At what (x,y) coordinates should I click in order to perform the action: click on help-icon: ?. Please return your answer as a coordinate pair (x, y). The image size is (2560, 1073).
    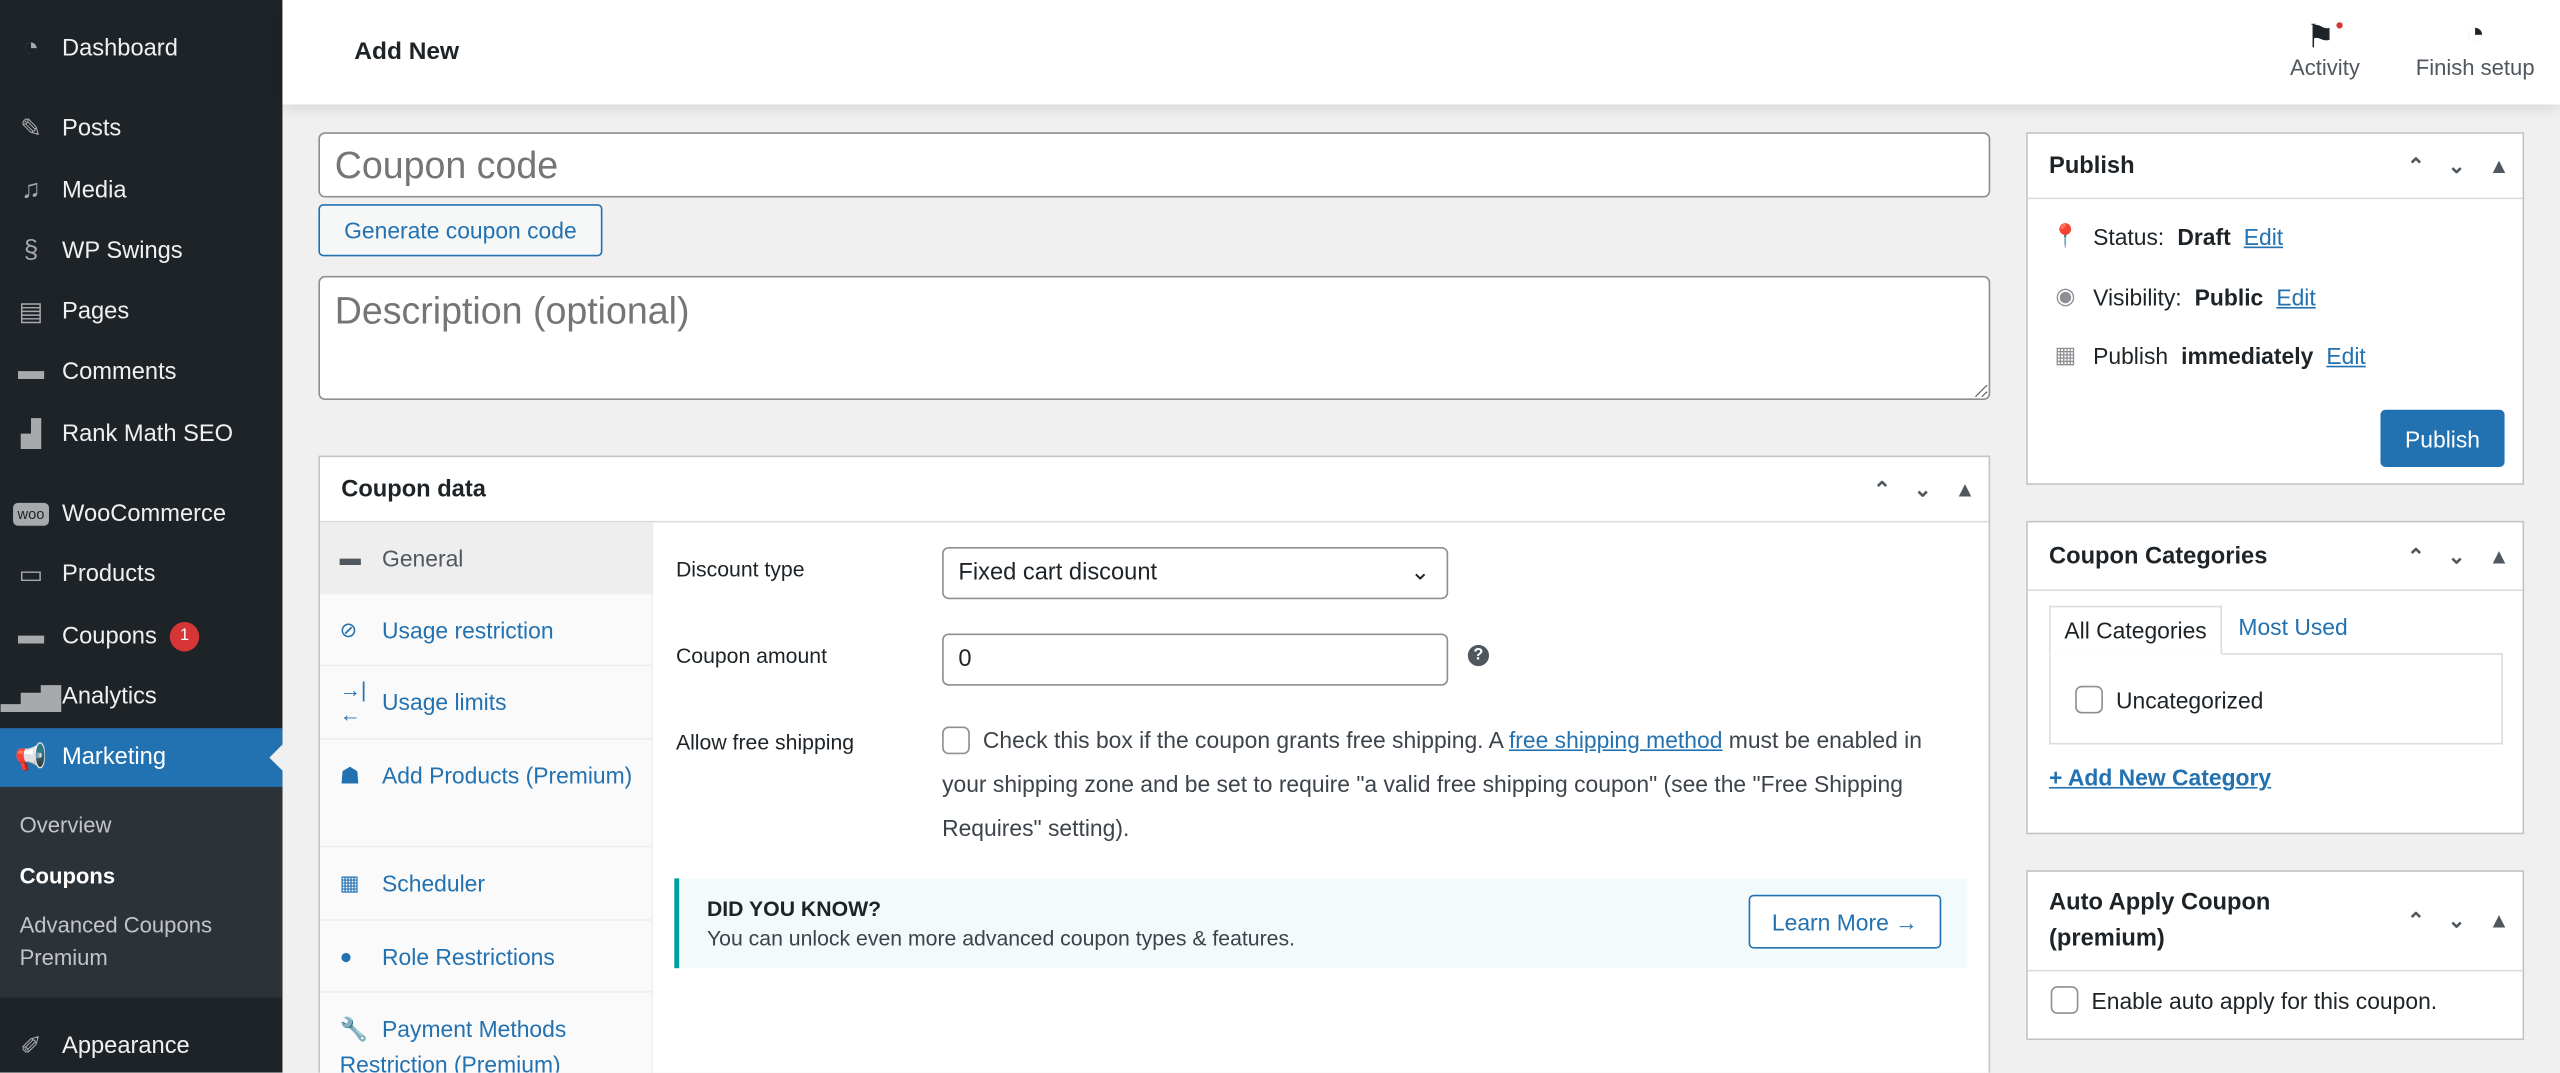
    Looking at the image, I should click on (1478, 655).